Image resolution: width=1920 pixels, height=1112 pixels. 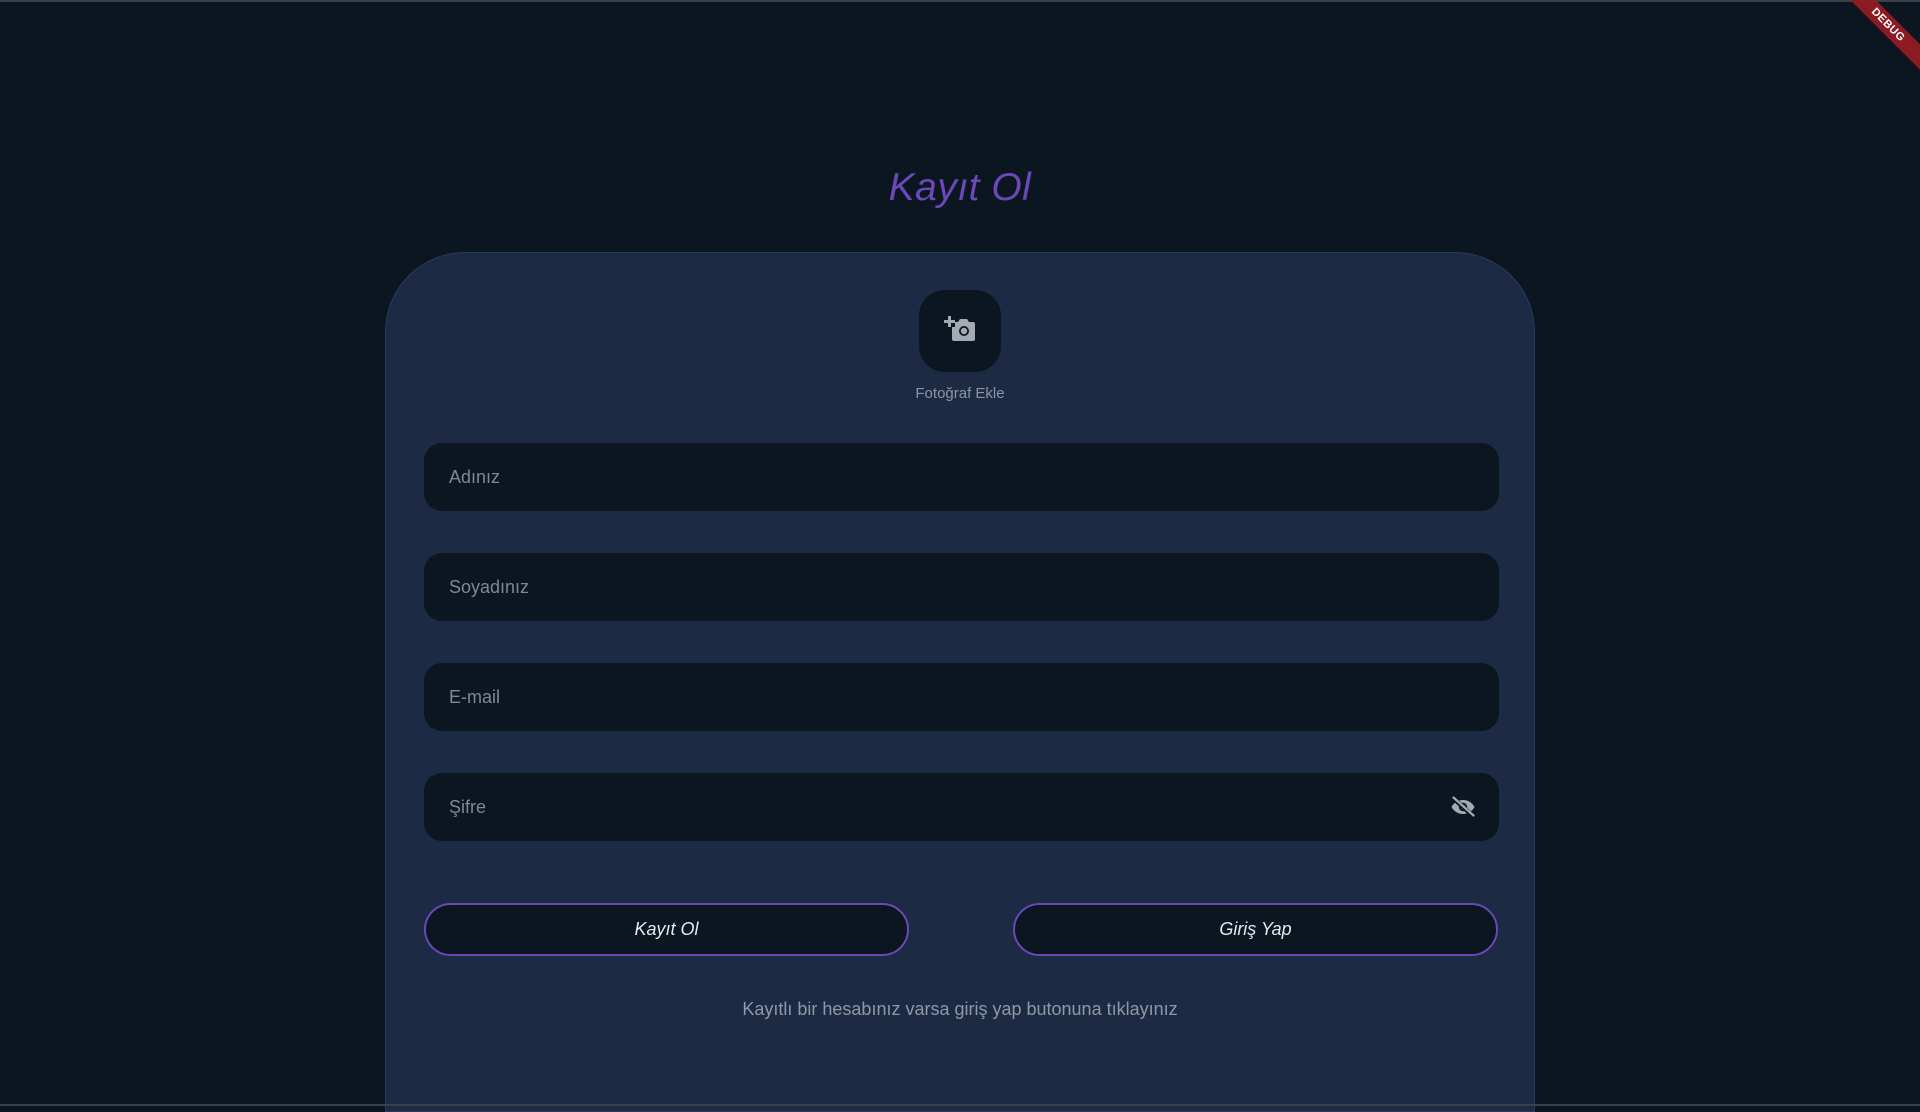 I want to click on email-input, so click(x=961, y=697).